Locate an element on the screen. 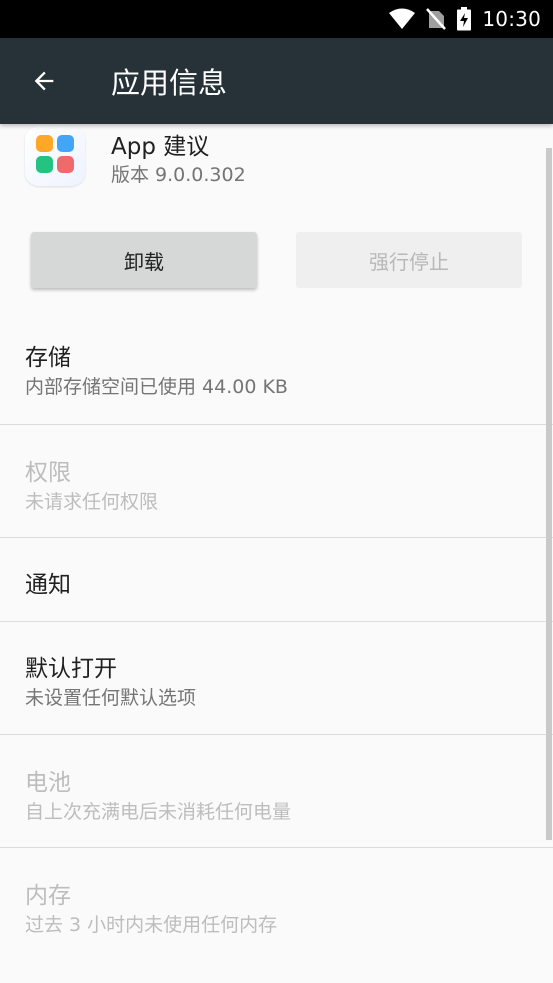 This screenshot has width=553, height=983. battery-charging-icon is located at coordinates (464, 19).